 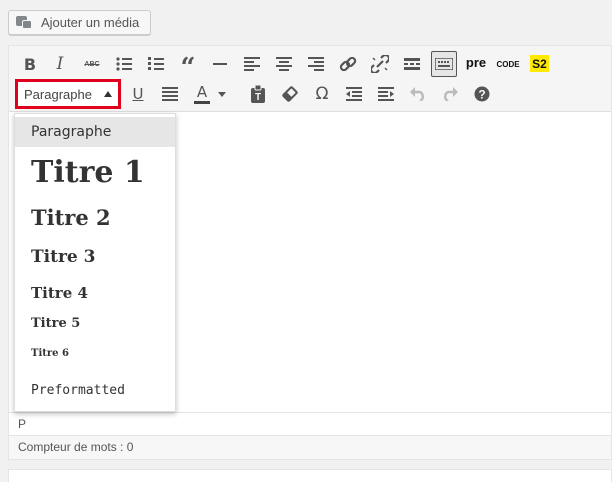 I want to click on undo-button, so click(x=418, y=94).